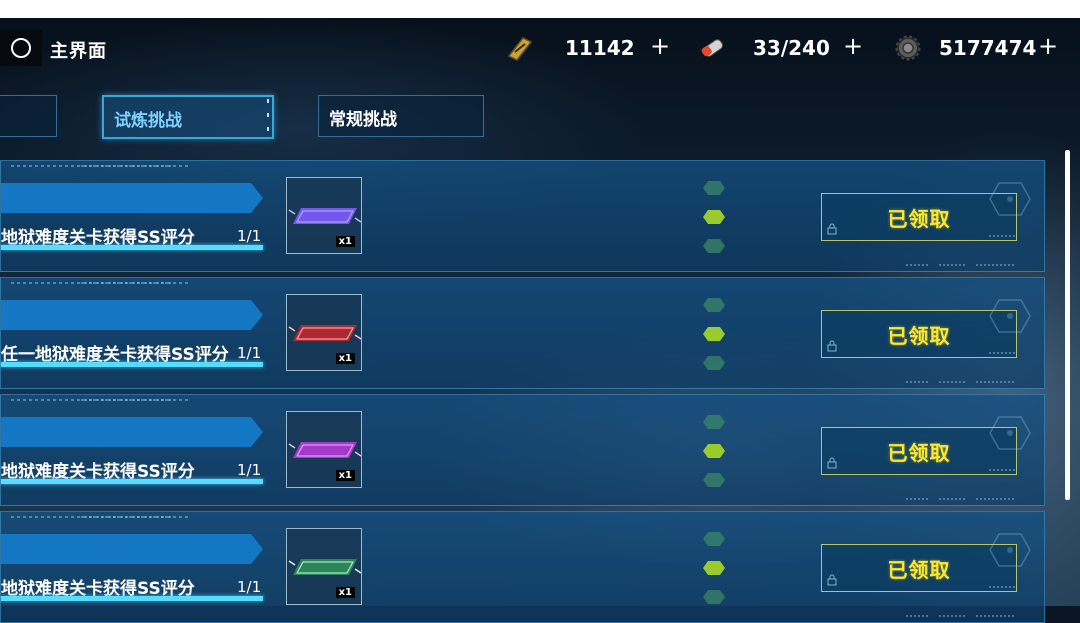 This screenshot has width=1080, height=623. I want to click on page-title: 主界面, so click(78, 51).